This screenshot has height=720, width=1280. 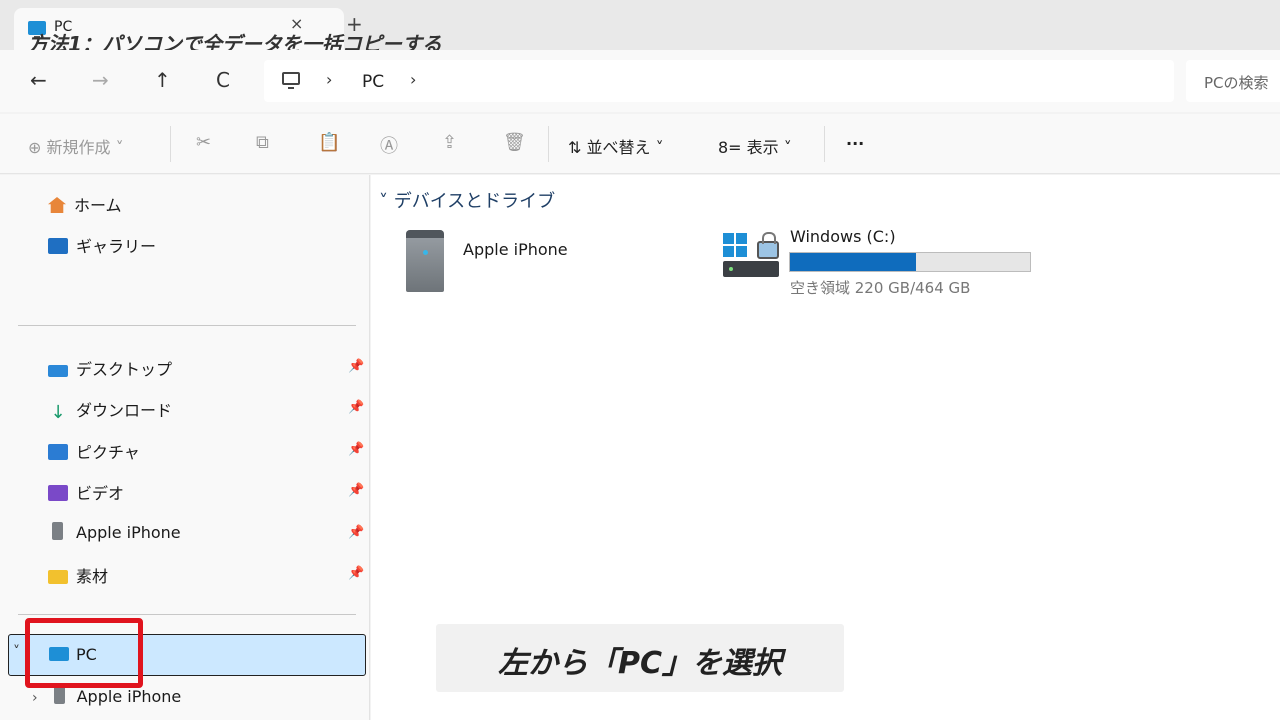 I want to click on home-icon, so click(x=57, y=205).